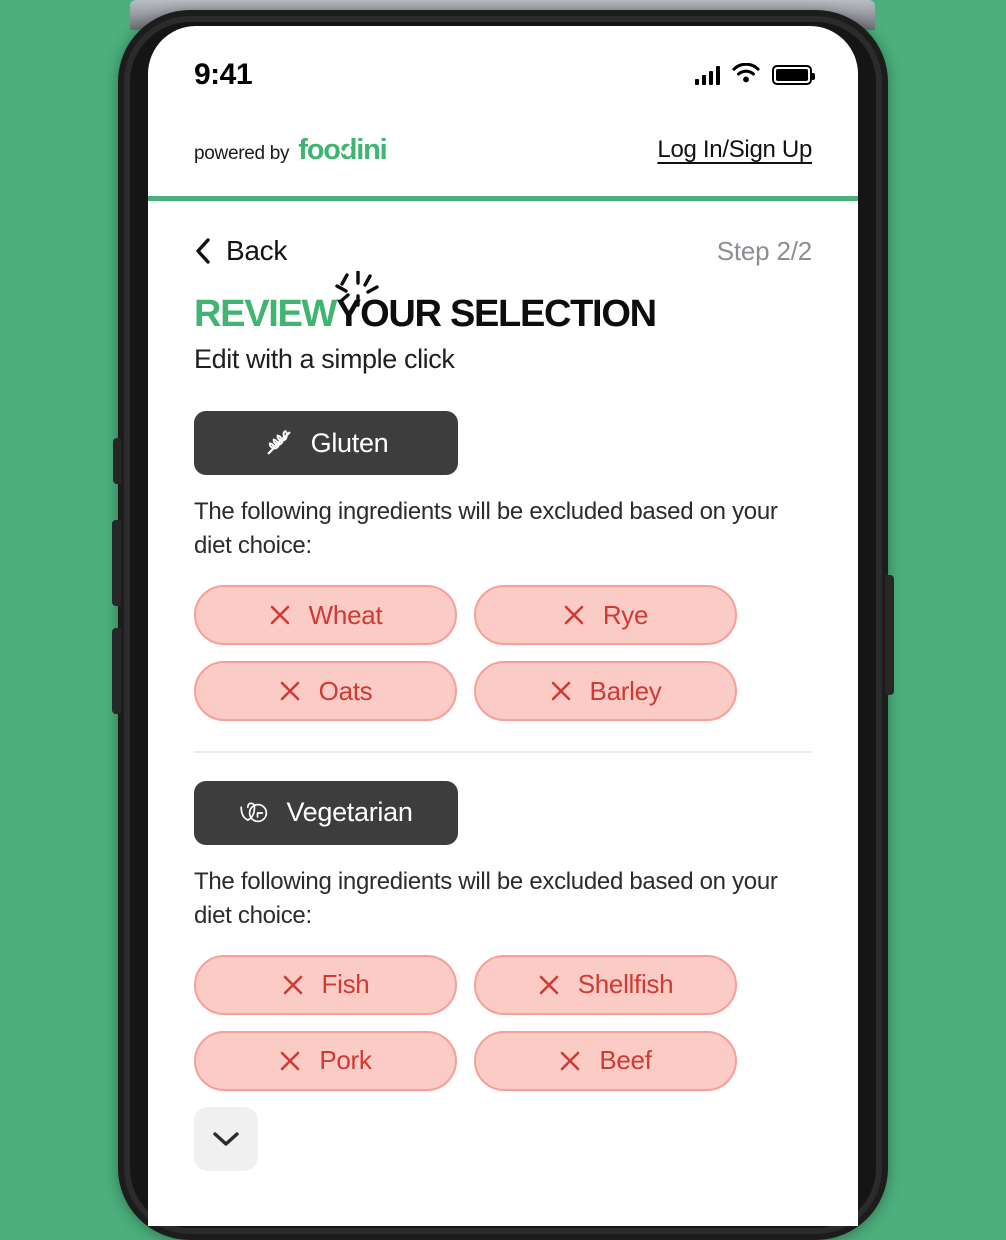 This screenshot has height=1240, width=1006. Describe the element at coordinates (242, 153) in the screenshot. I see `powered-by-label: powered by` at that location.